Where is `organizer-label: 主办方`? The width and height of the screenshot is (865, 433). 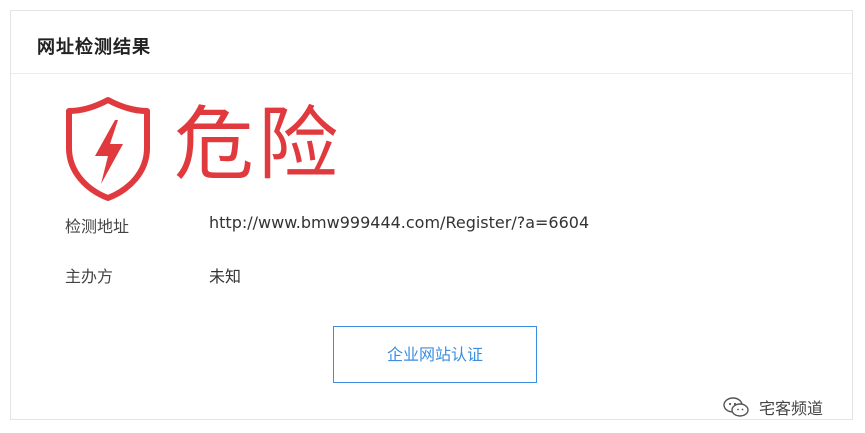 organizer-label: 主办方 is located at coordinates (89, 276).